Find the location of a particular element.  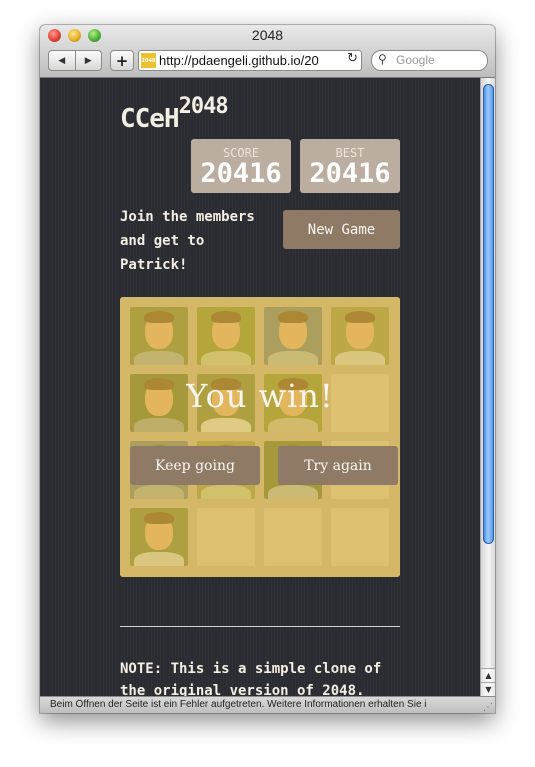

site-favicon: 2048 is located at coordinates (148, 60).